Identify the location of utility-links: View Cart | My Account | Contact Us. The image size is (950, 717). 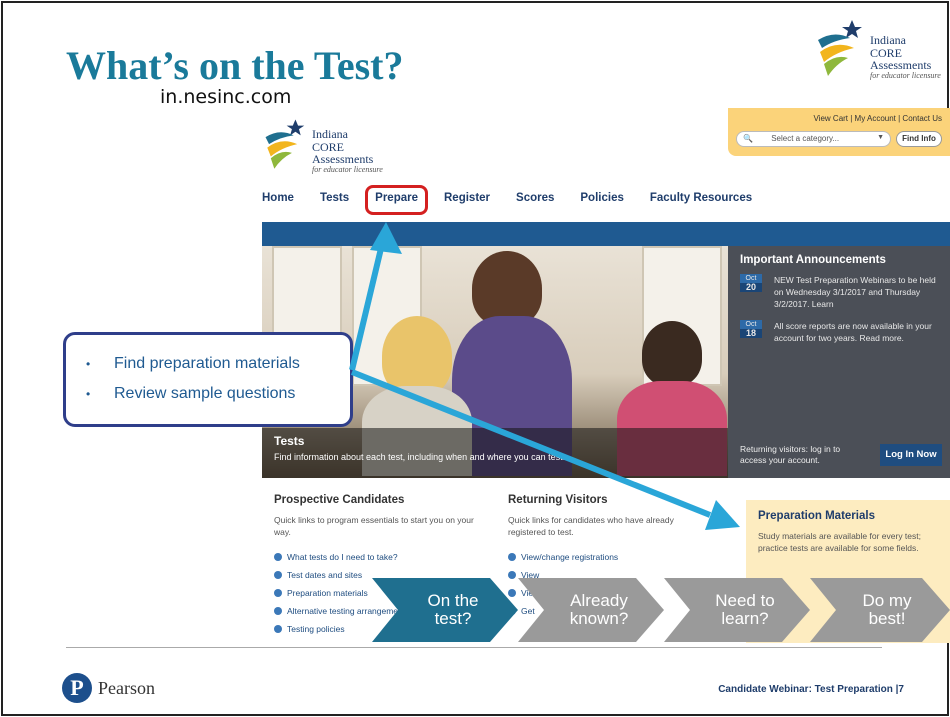
(878, 118).